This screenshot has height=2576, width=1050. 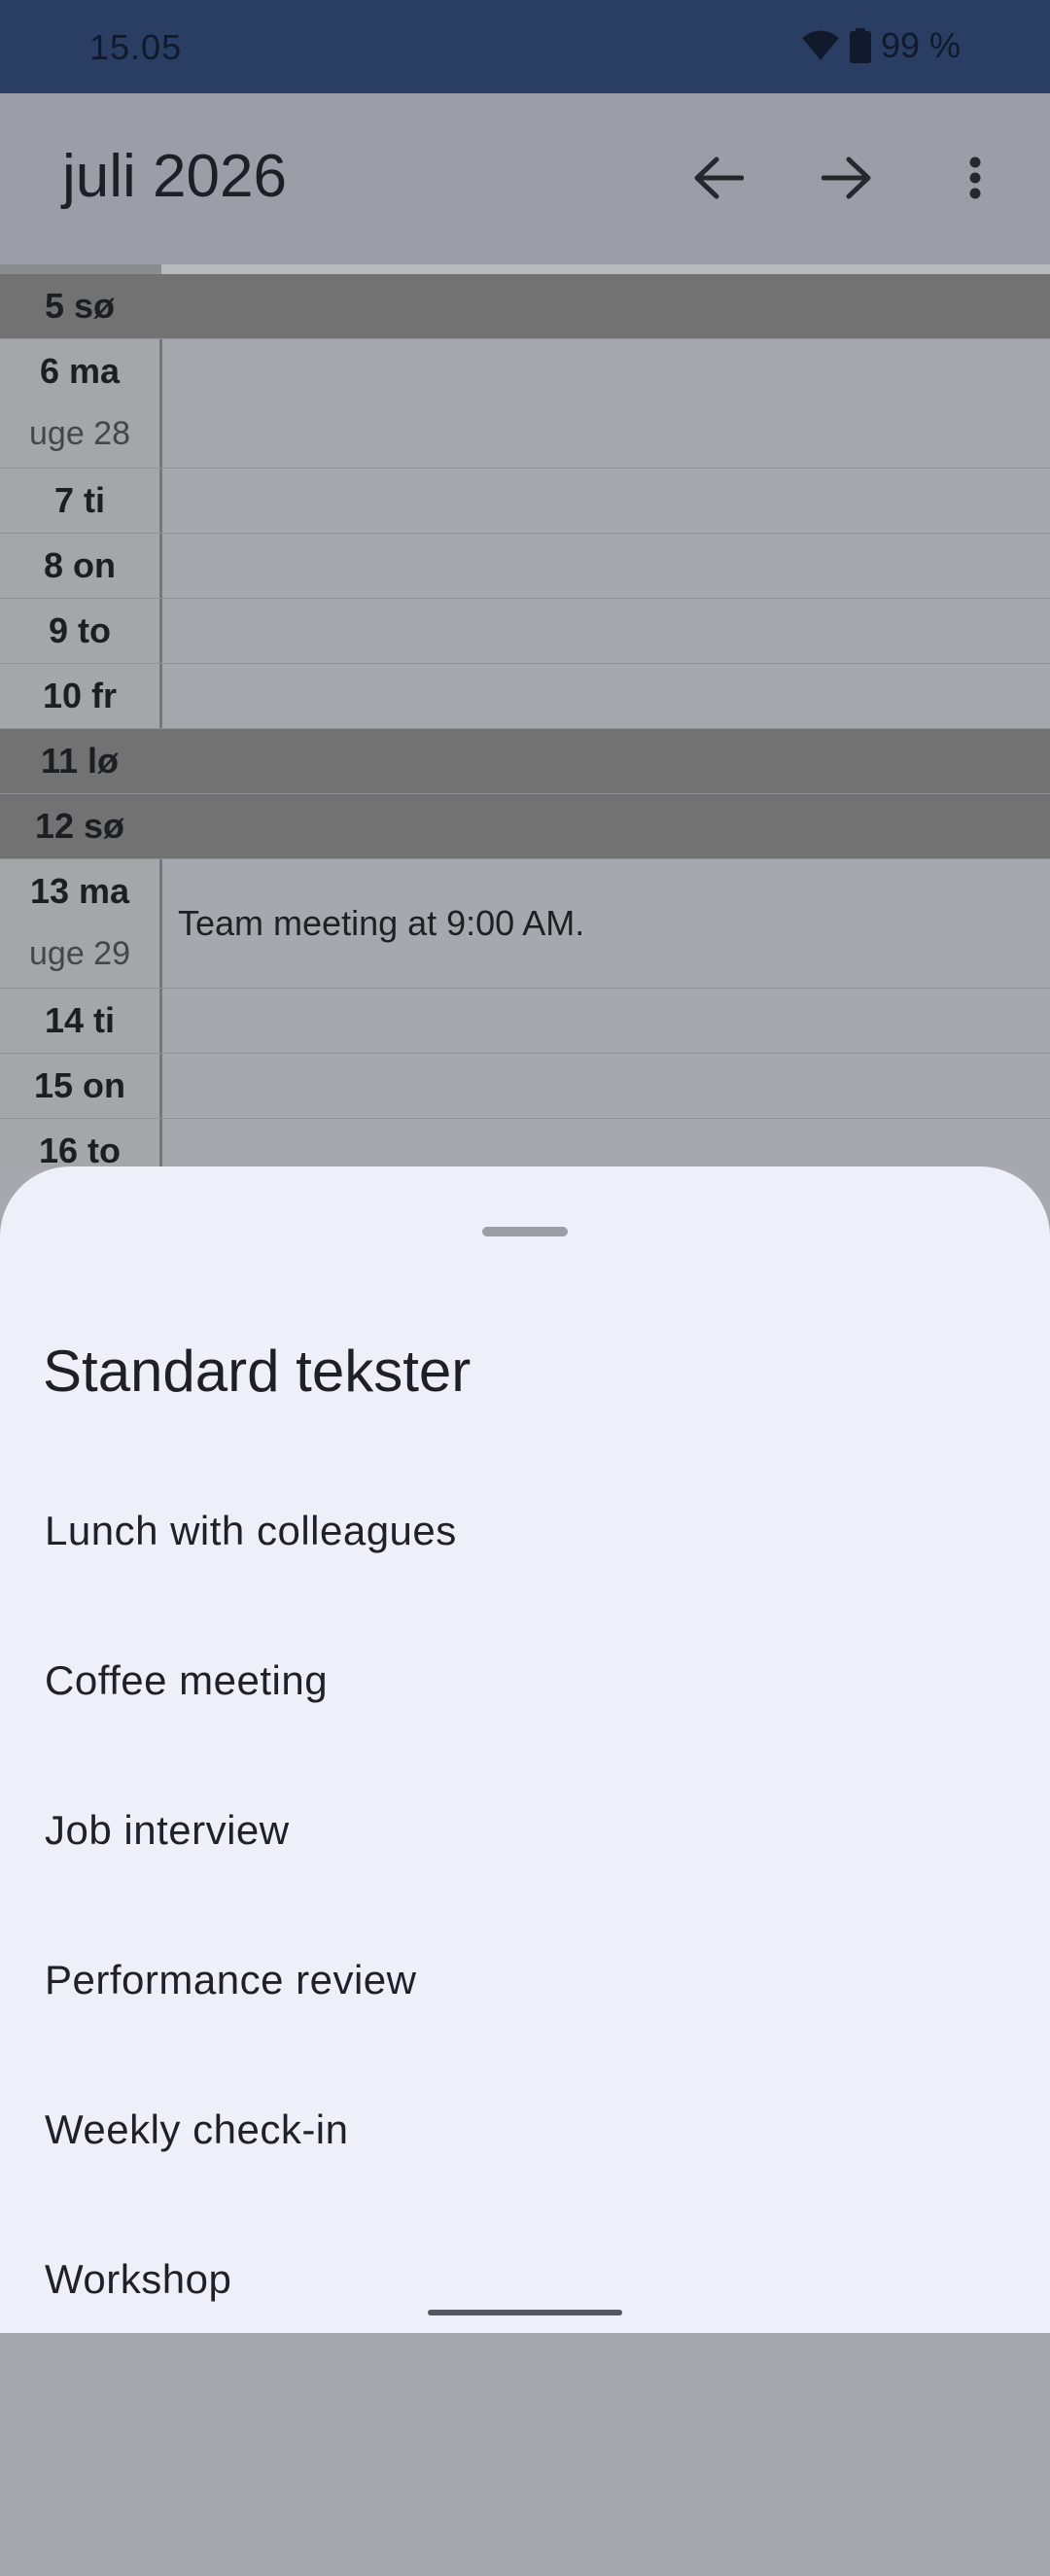 What do you see at coordinates (80, 371) in the screenshot?
I see `day-name: 6 ma` at bounding box center [80, 371].